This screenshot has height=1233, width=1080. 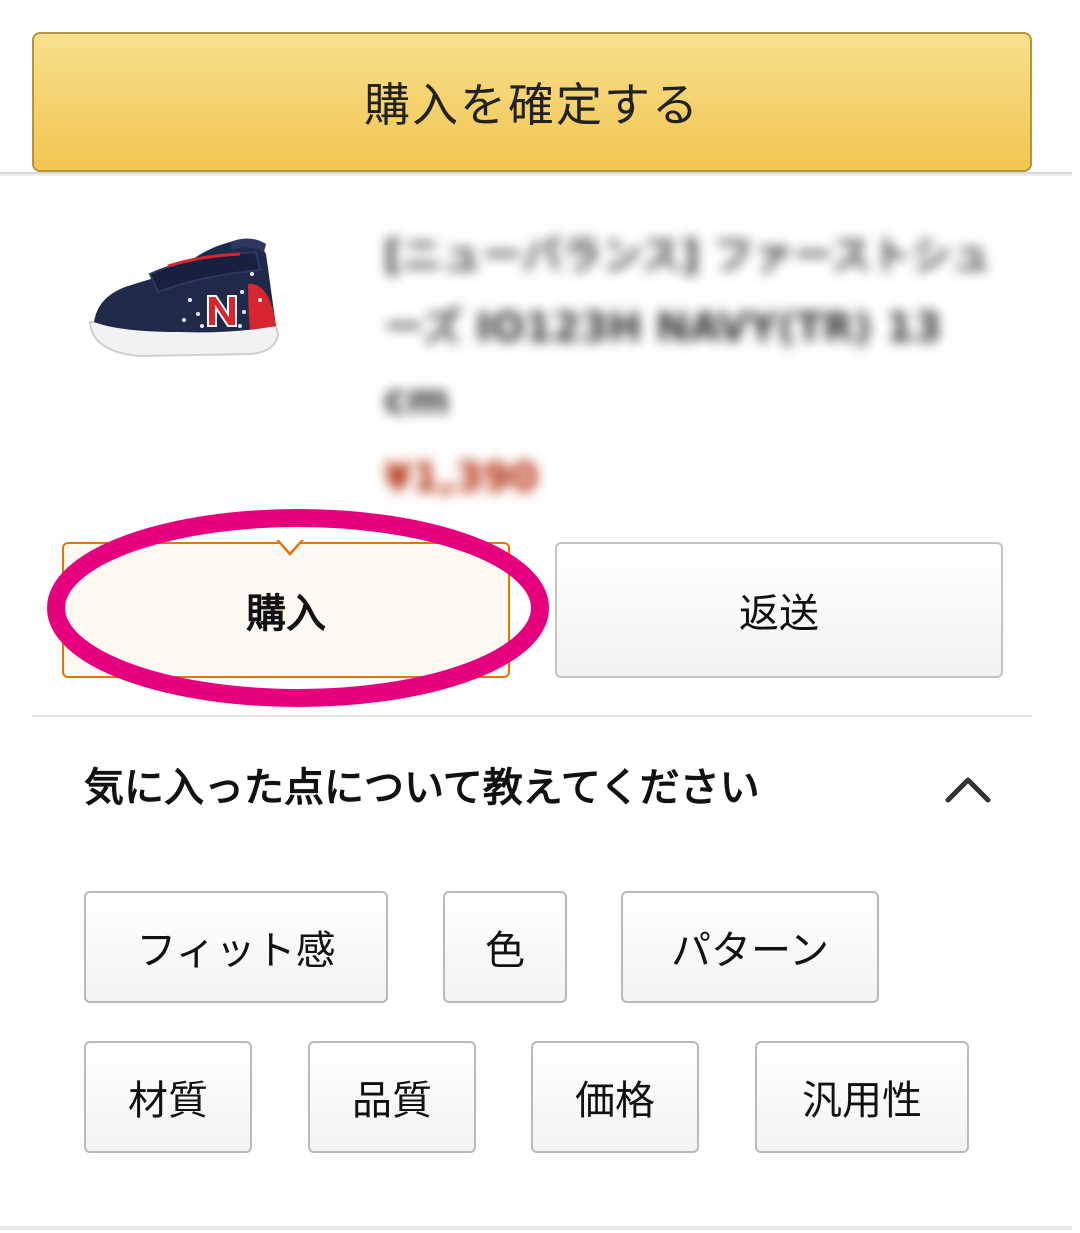 I want to click on confirm-purchase-button: 購入を確定する, so click(x=532, y=102).